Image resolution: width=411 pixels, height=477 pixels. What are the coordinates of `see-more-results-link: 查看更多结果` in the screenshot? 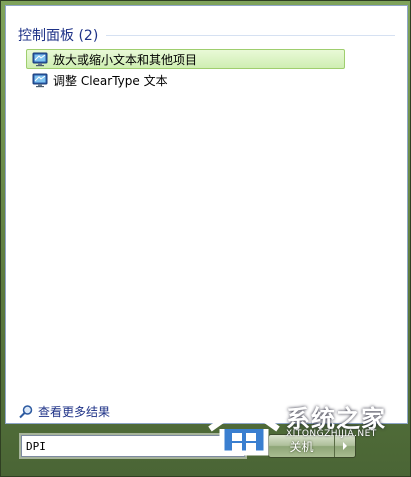 It's located at (64, 411).